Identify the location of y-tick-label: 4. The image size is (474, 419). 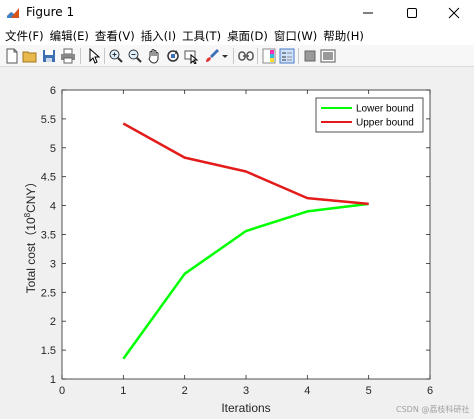
(53, 207).